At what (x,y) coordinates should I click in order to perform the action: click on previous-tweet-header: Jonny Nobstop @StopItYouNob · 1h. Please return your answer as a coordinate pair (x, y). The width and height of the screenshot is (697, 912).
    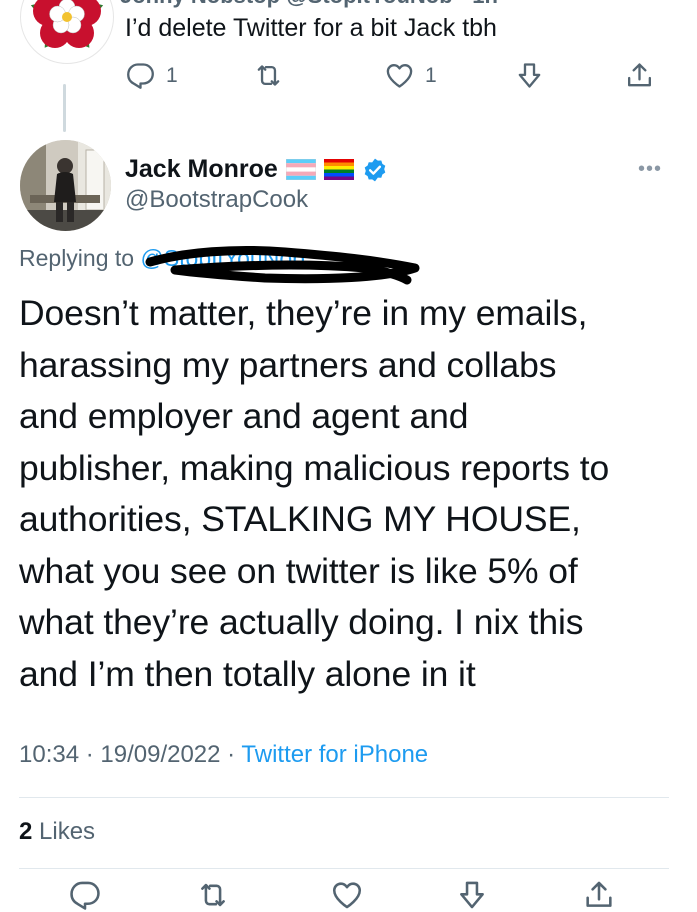
    Looking at the image, I should click on (309, 4).